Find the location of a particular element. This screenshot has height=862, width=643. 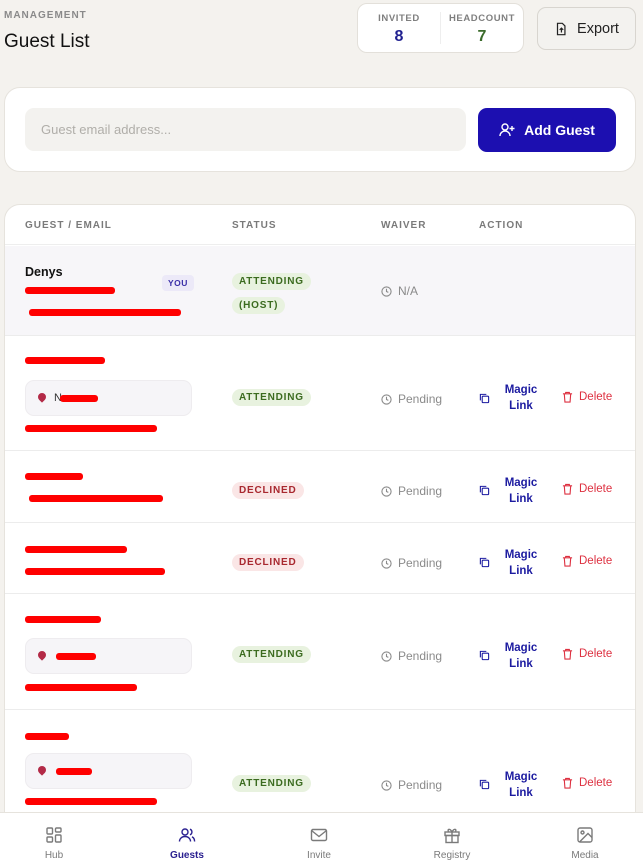

add-guest-button: Add Guest is located at coordinates (547, 130).